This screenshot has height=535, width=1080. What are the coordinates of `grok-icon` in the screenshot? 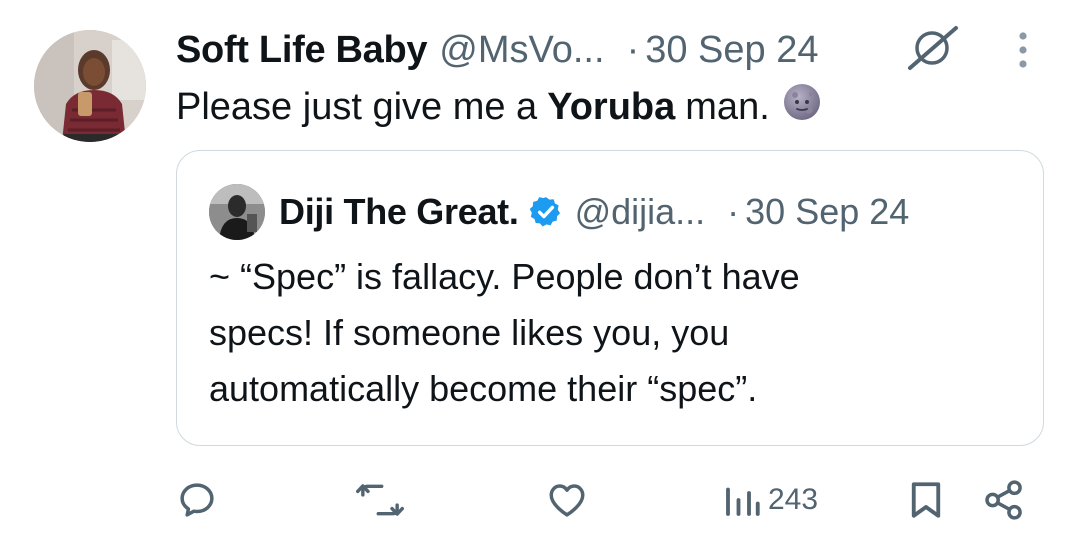 It's located at (932, 50).